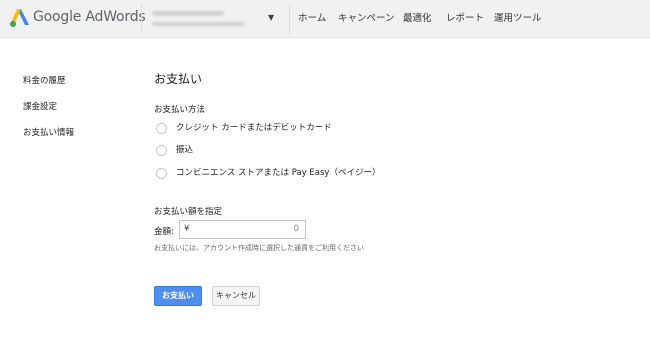 The height and width of the screenshot is (360, 650). Describe the element at coordinates (254, 128) in the screenshot. I see `payment-method-label-credit-card: クレジット カードまたはデビットカード` at that location.